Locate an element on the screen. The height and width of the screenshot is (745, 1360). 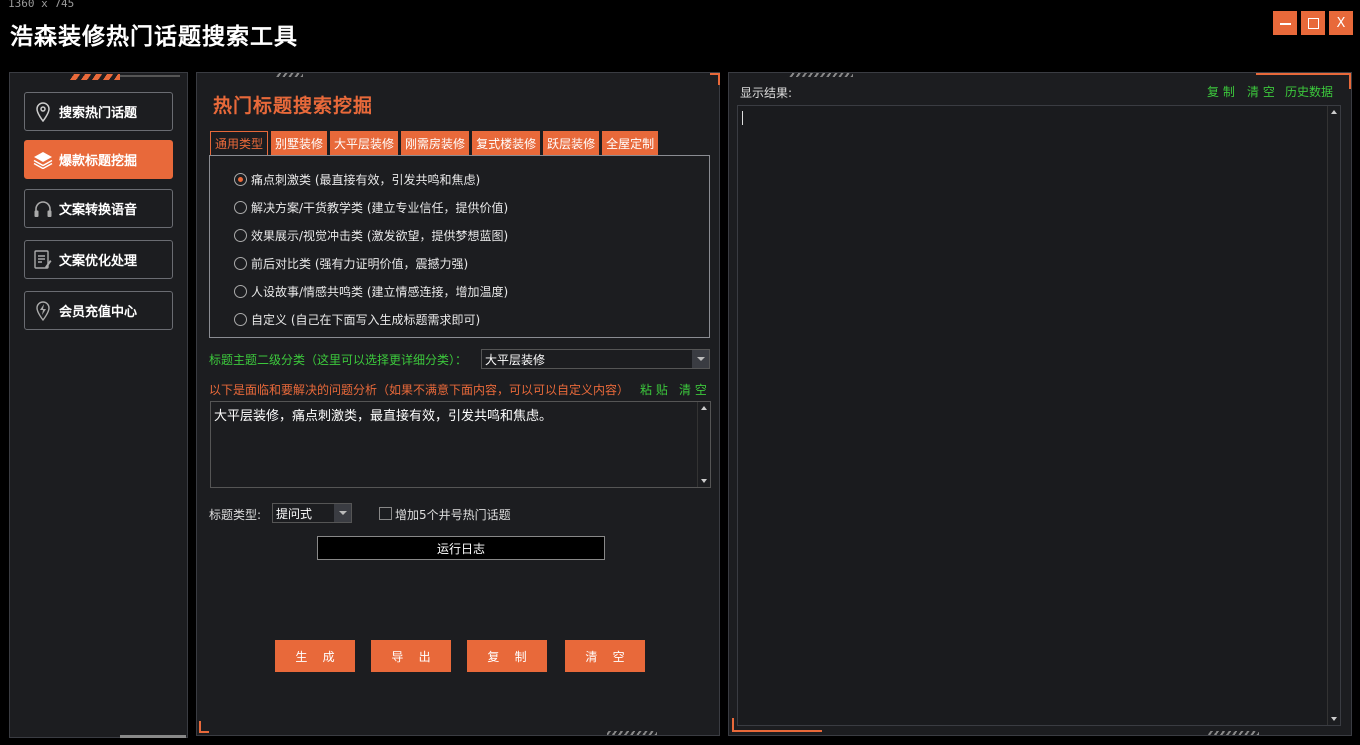
radio-label: 自定义 (自己在下面写入生成标题需求即可) is located at coordinates (366, 319).